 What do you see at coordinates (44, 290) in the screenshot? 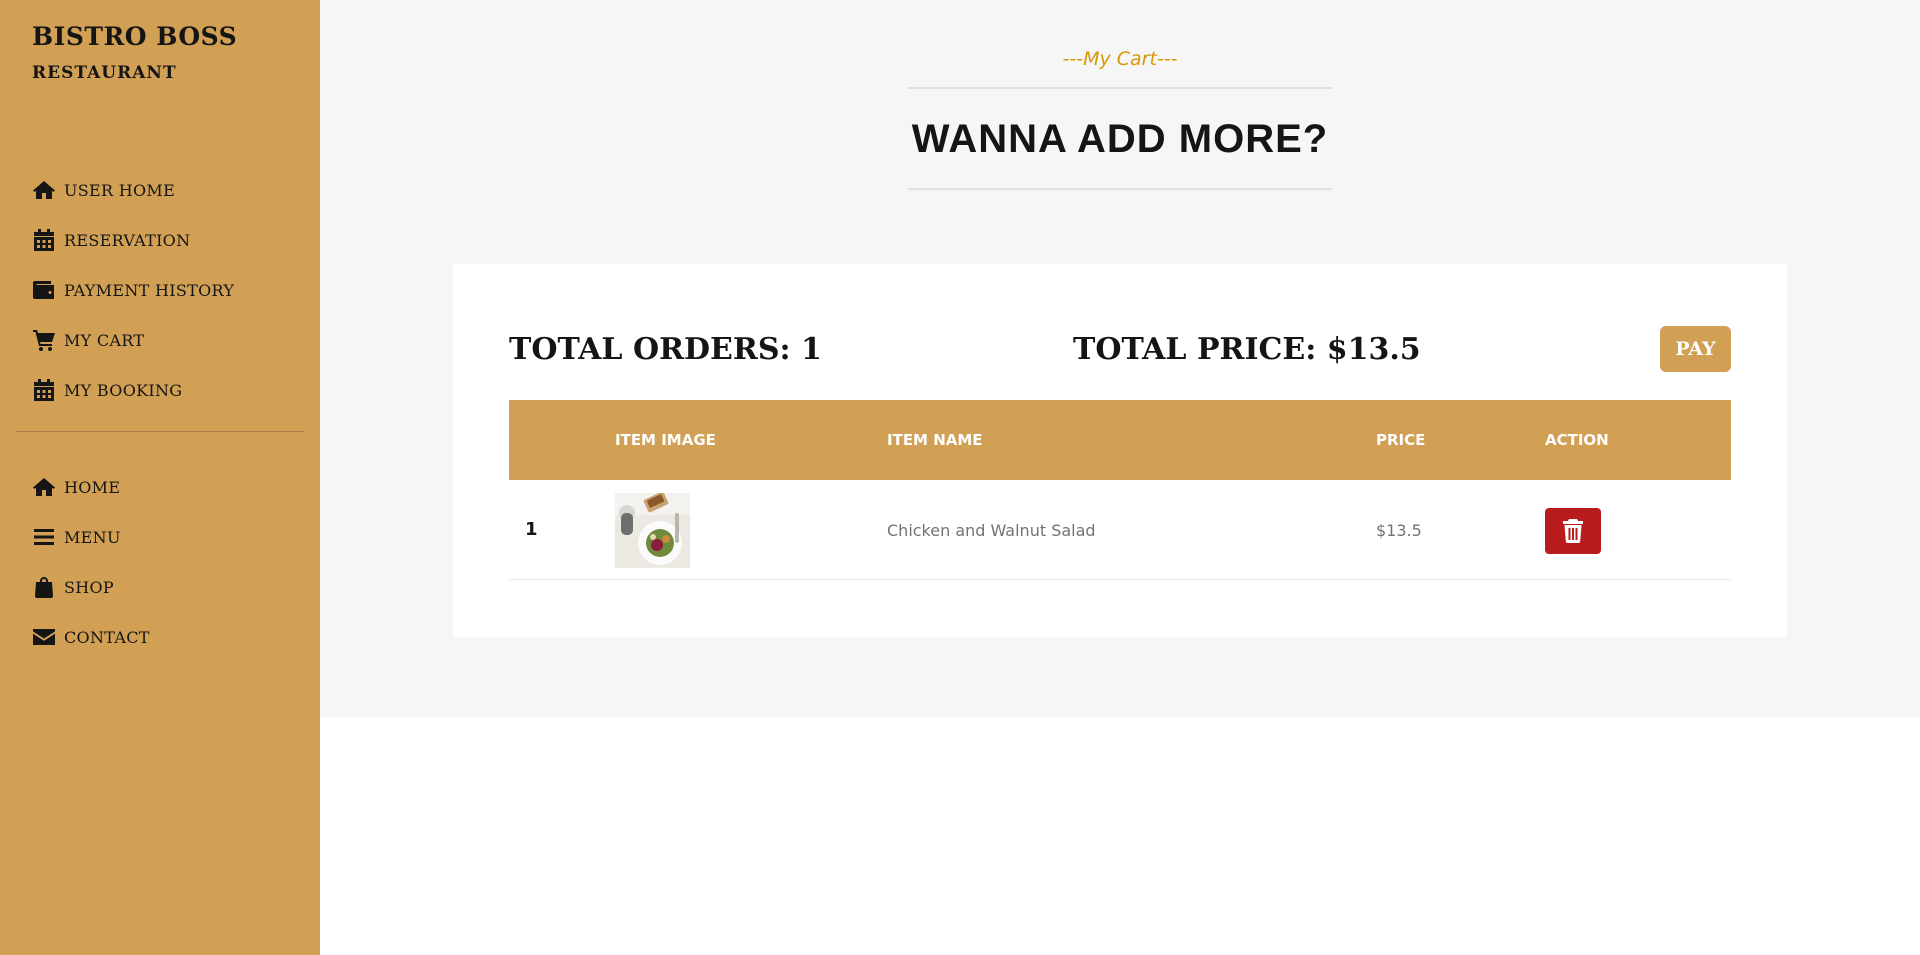
I see `wallet-icon` at bounding box center [44, 290].